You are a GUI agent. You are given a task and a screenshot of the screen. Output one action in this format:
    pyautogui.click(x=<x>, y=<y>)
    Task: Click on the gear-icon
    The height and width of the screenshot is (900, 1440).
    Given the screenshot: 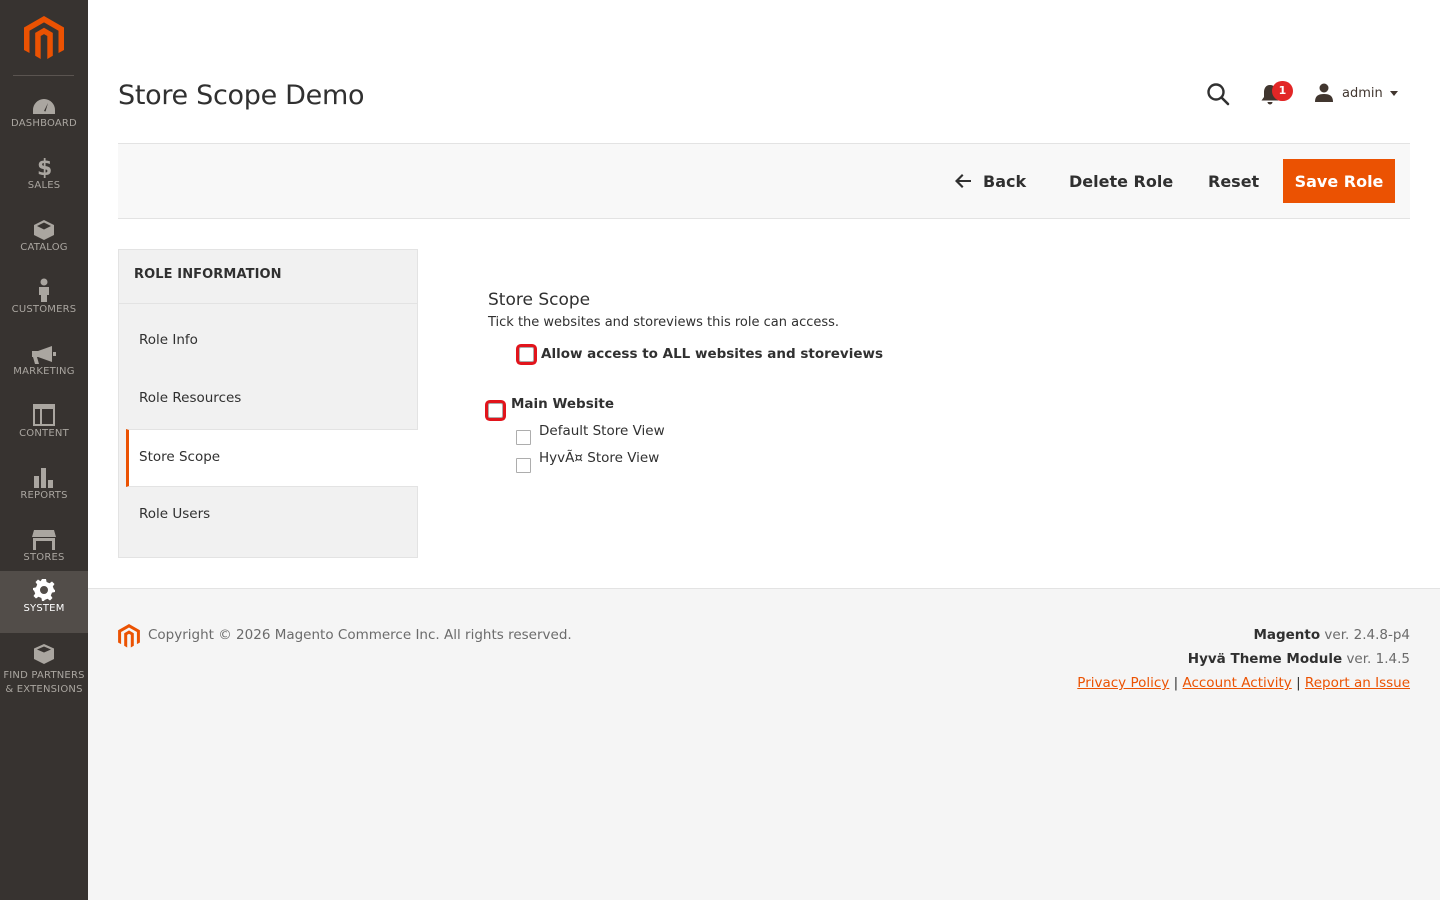 What is the action you would take?
    pyautogui.click(x=44, y=590)
    